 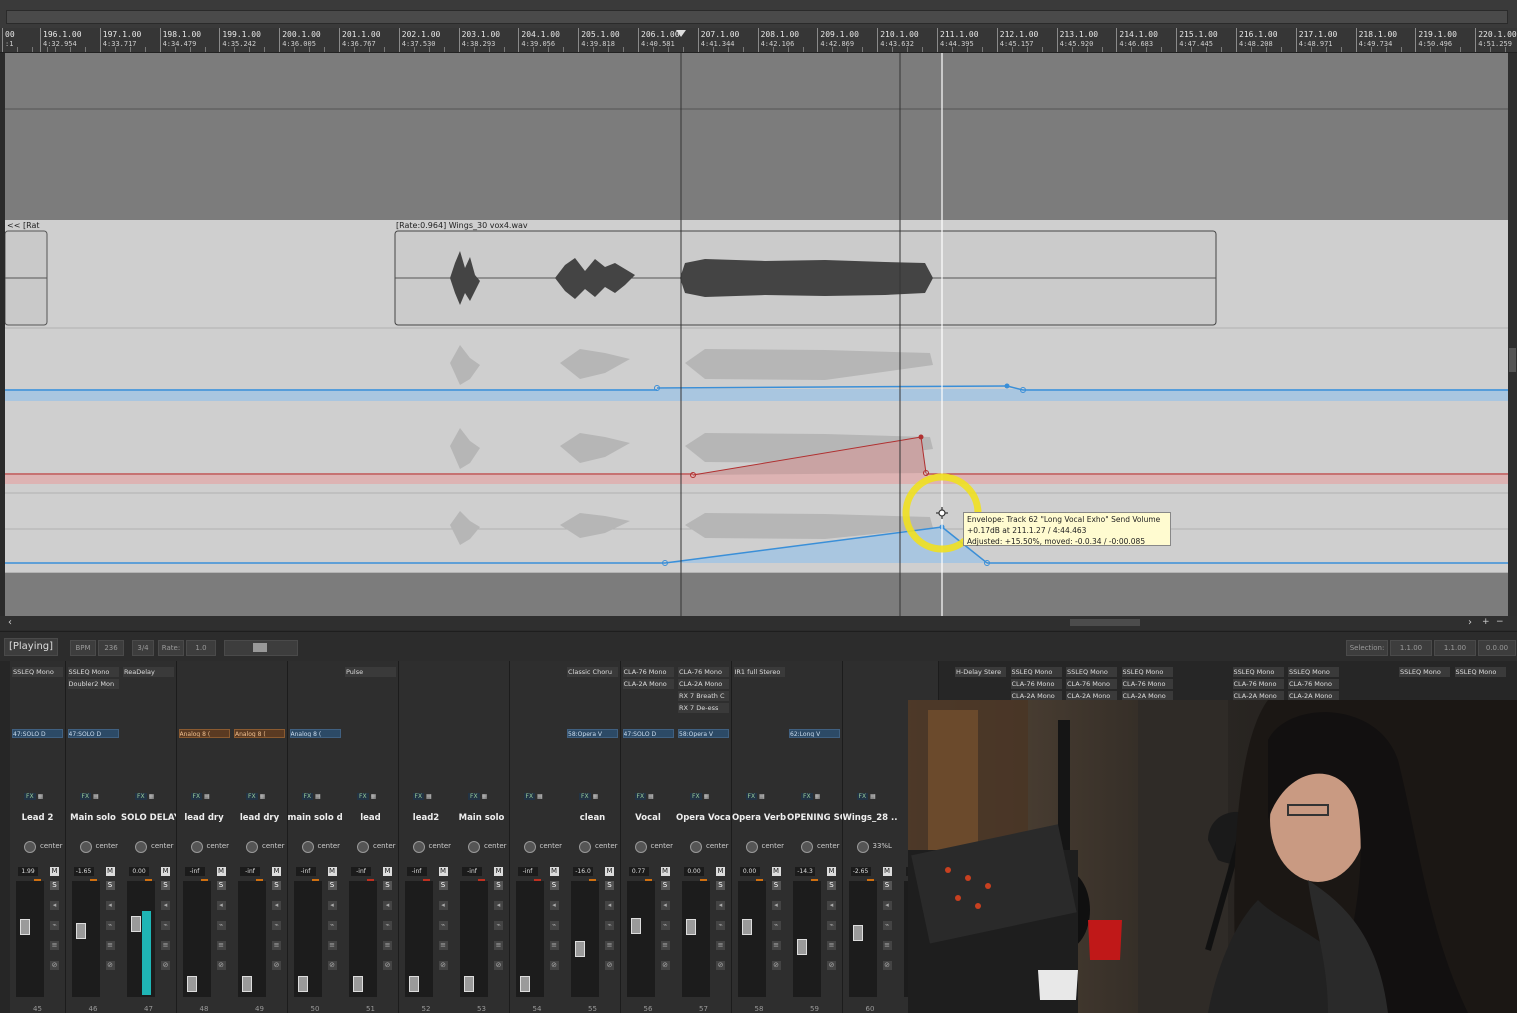 What do you see at coordinates (1455, 648) in the screenshot?
I see `selection-end: 1.1.00` at bounding box center [1455, 648].